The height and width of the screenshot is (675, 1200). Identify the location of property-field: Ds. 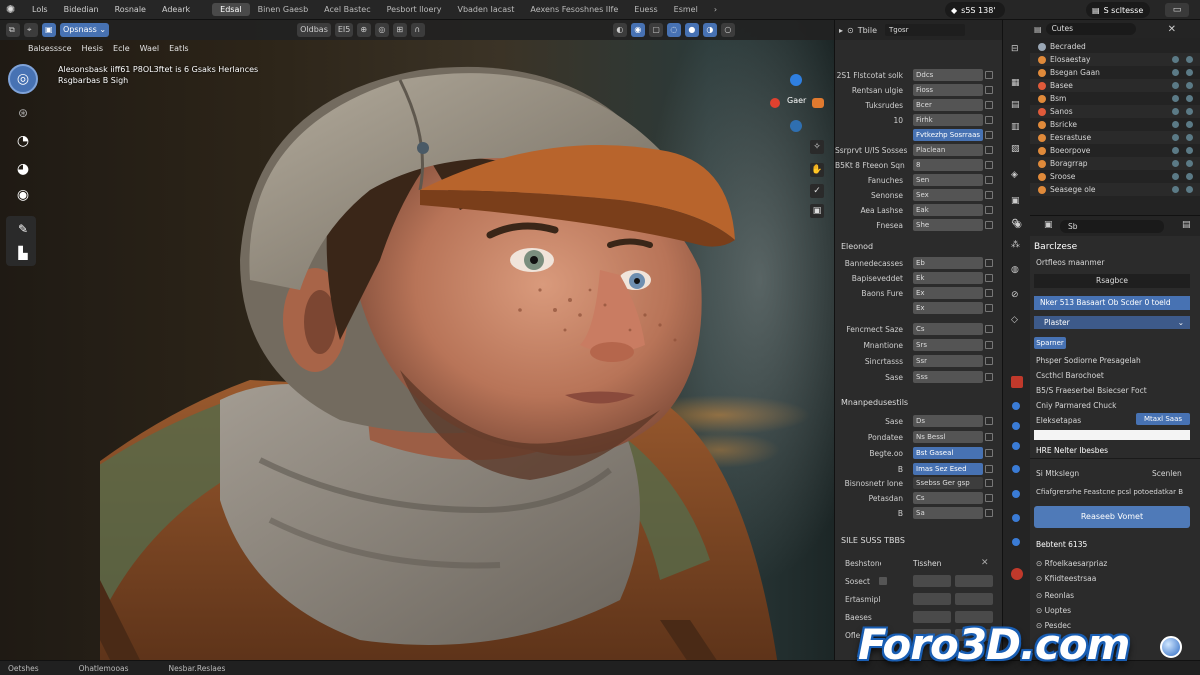
(948, 421).